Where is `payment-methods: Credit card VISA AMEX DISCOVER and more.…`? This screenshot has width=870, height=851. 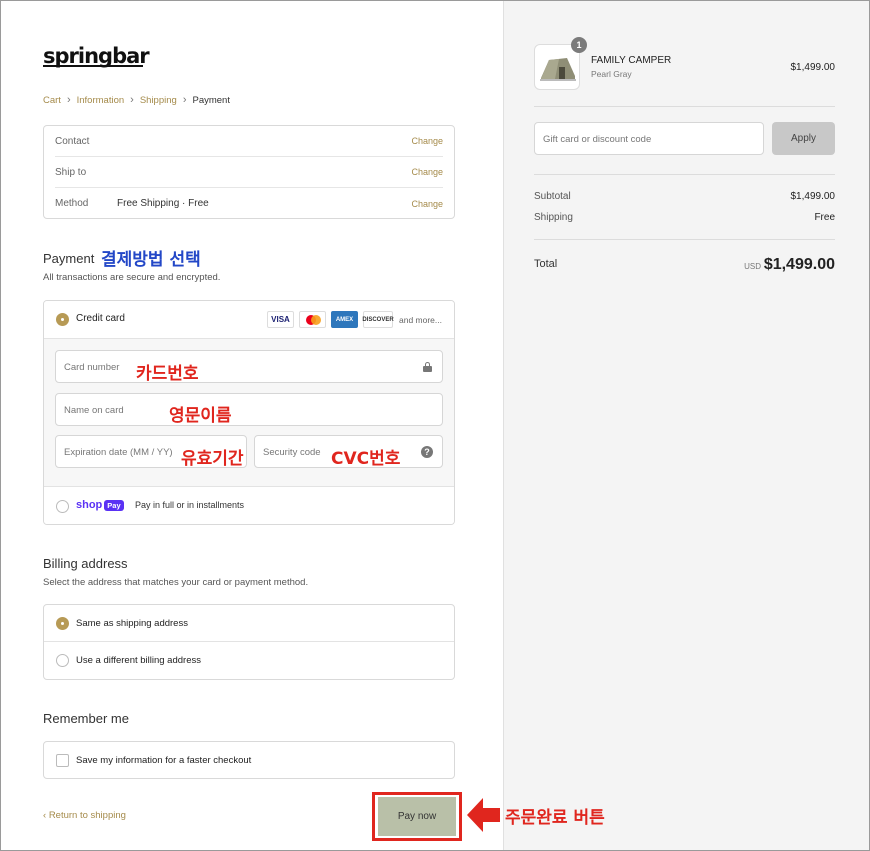 payment-methods: Credit card VISA AMEX DISCOVER and more.… is located at coordinates (249, 412).